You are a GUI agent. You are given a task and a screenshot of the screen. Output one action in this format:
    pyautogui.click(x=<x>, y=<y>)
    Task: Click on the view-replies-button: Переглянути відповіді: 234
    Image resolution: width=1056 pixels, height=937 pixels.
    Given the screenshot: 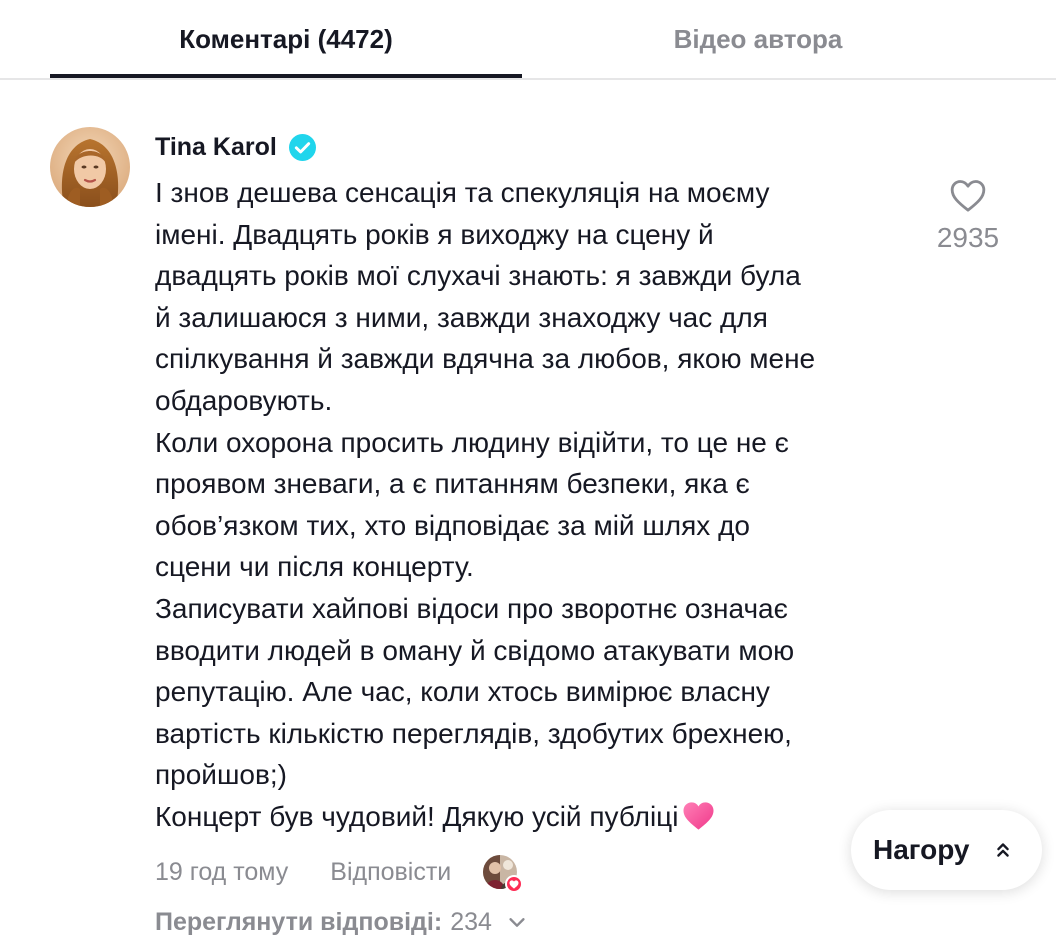 What is the action you would take?
    pyautogui.click(x=341, y=919)
    